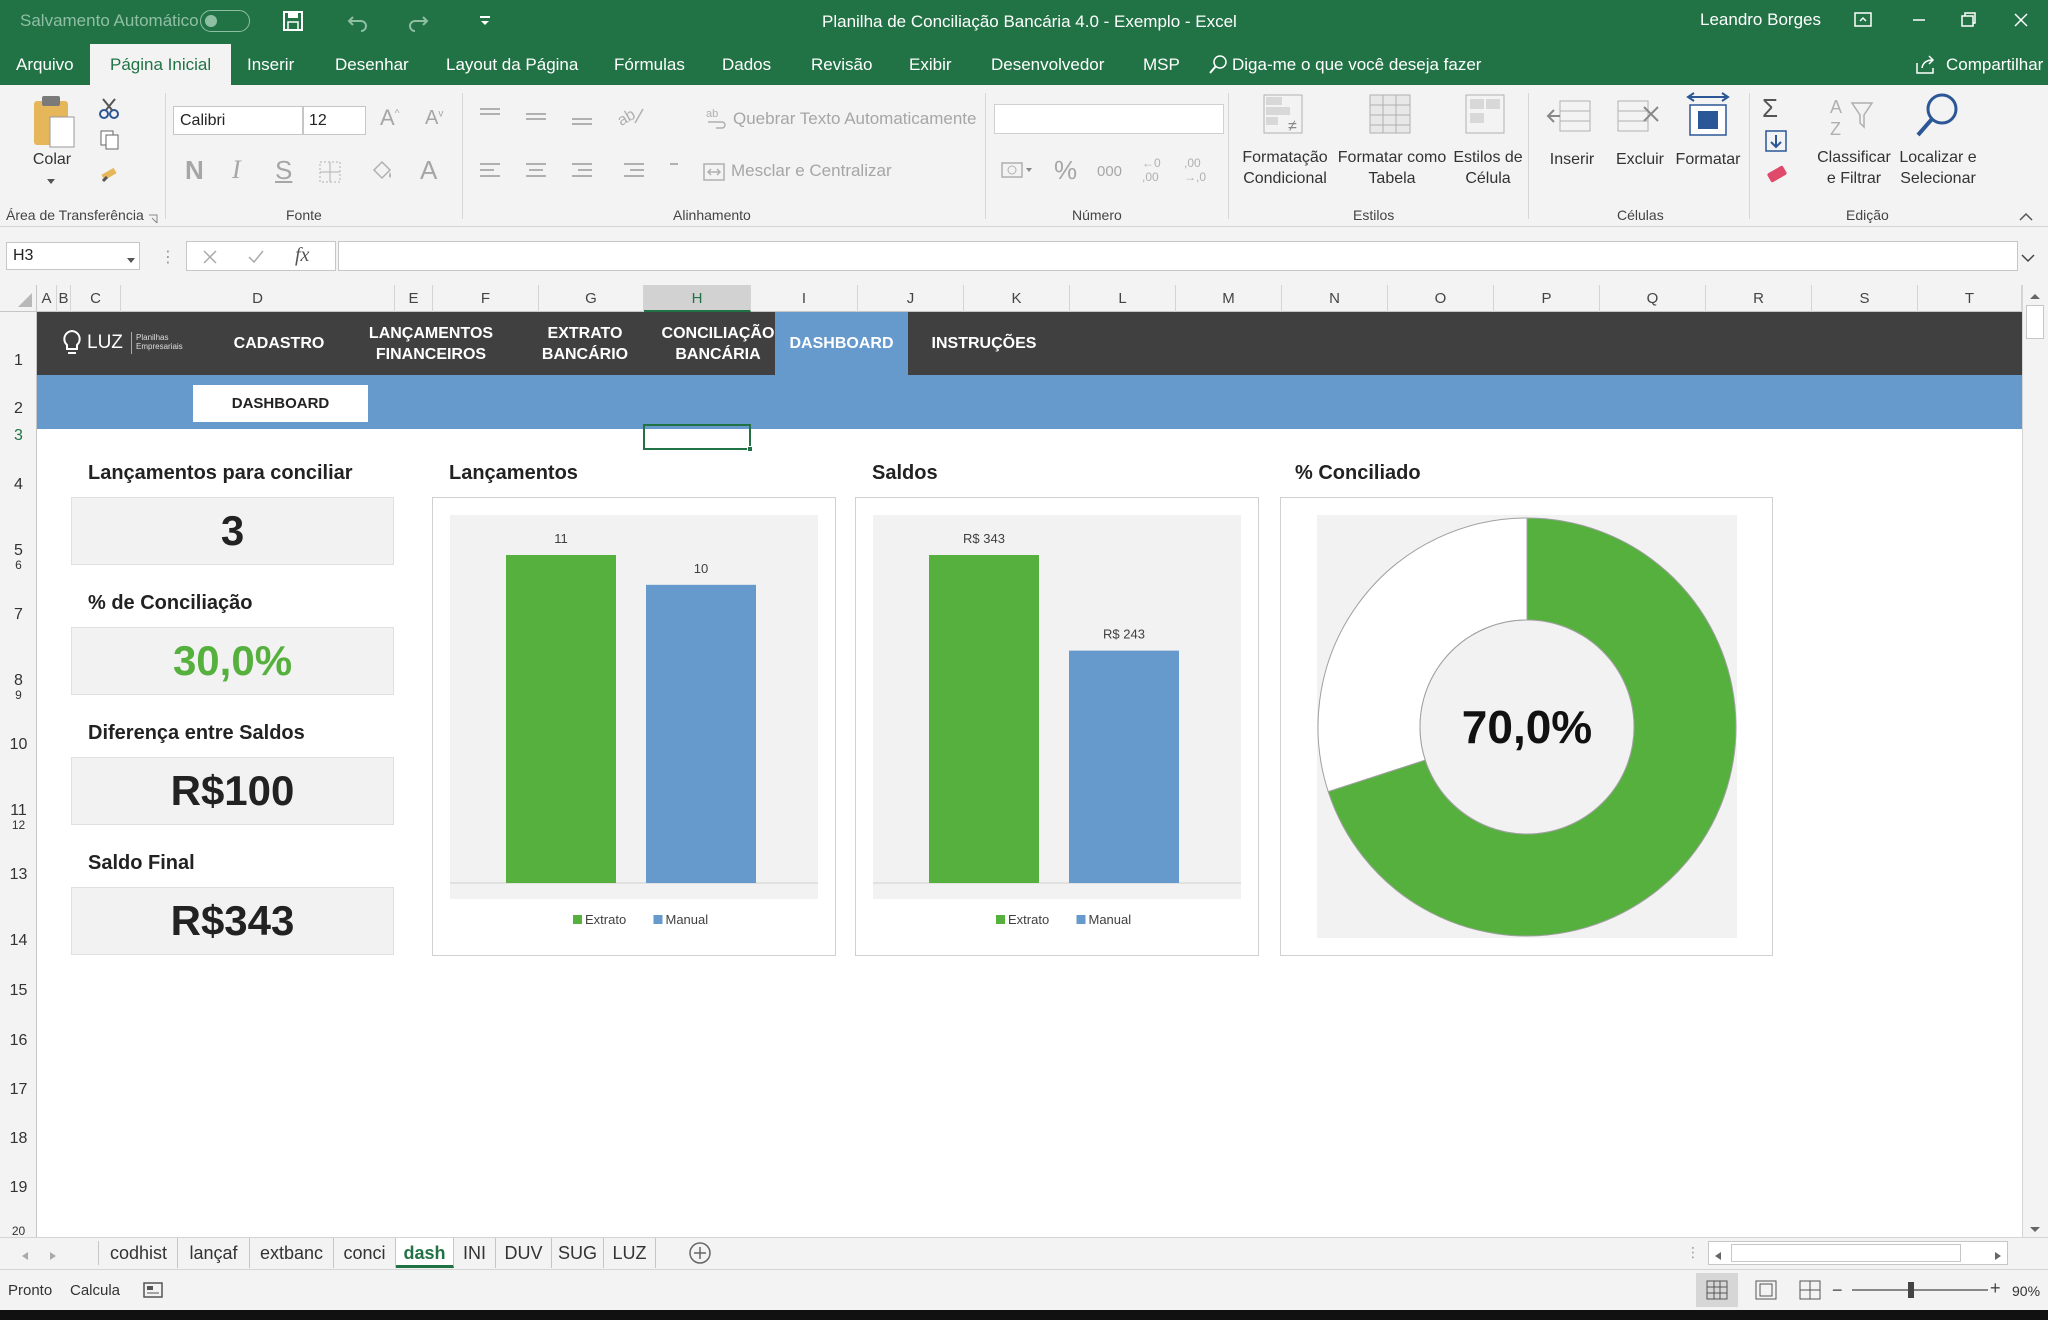  I want to click on bold-button: N, so click(194, 170).